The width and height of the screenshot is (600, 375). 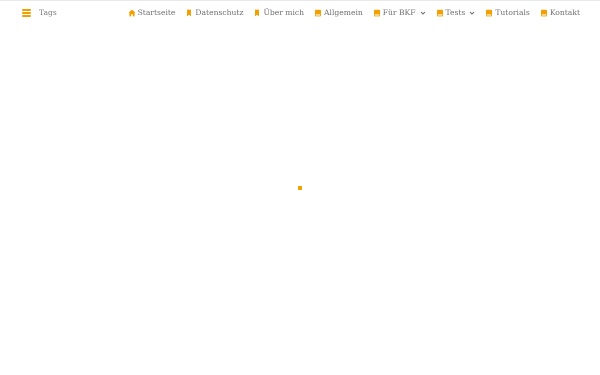 I want to click on nav-item-label: Startseite, so click(x=156, y=12).